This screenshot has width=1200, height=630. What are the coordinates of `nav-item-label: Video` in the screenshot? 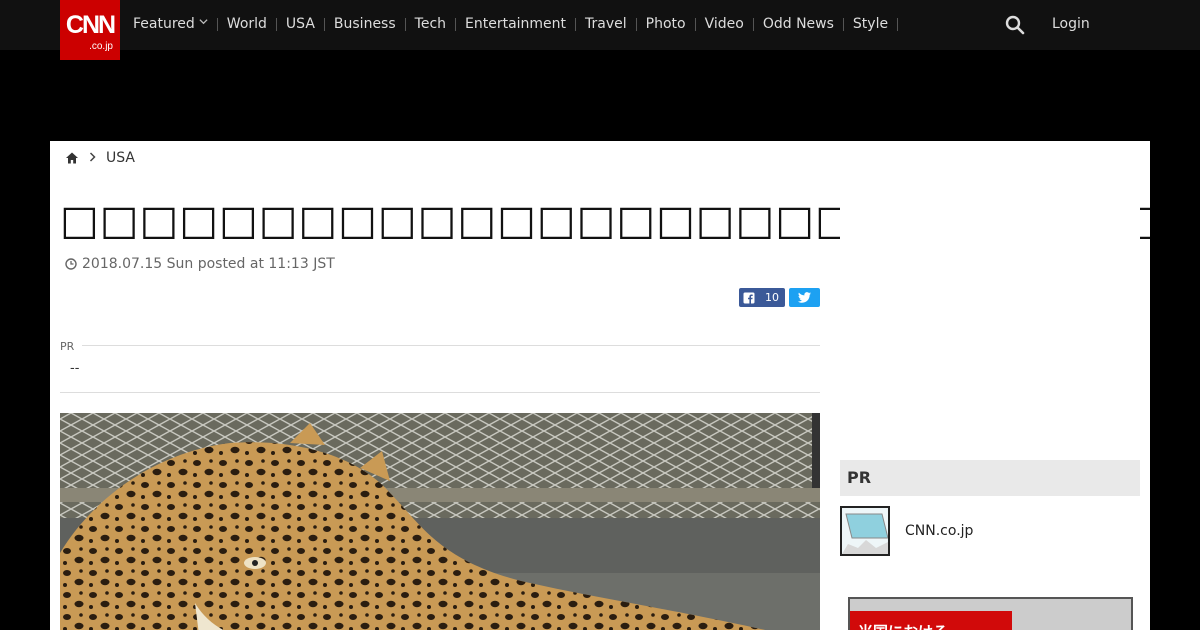 It's located at (724, 23).